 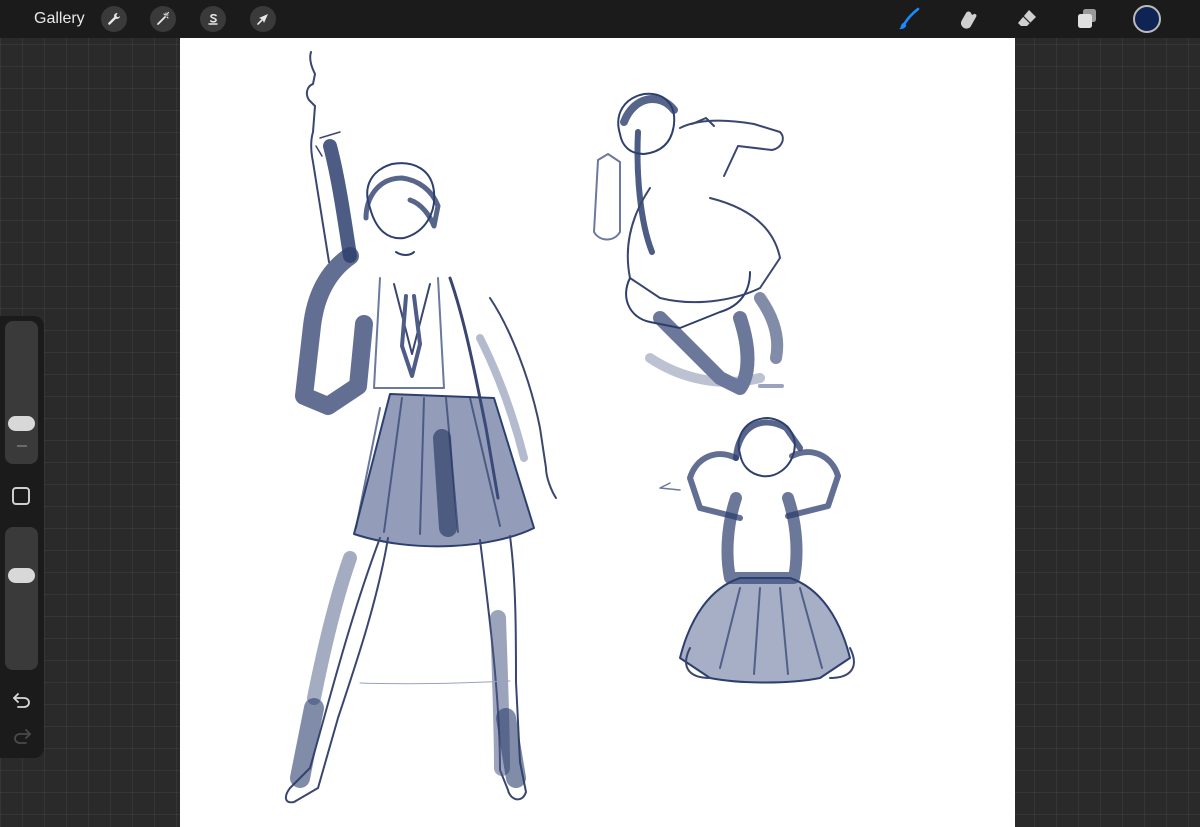 I want to click on modify-button, so click(x=21, y=496).